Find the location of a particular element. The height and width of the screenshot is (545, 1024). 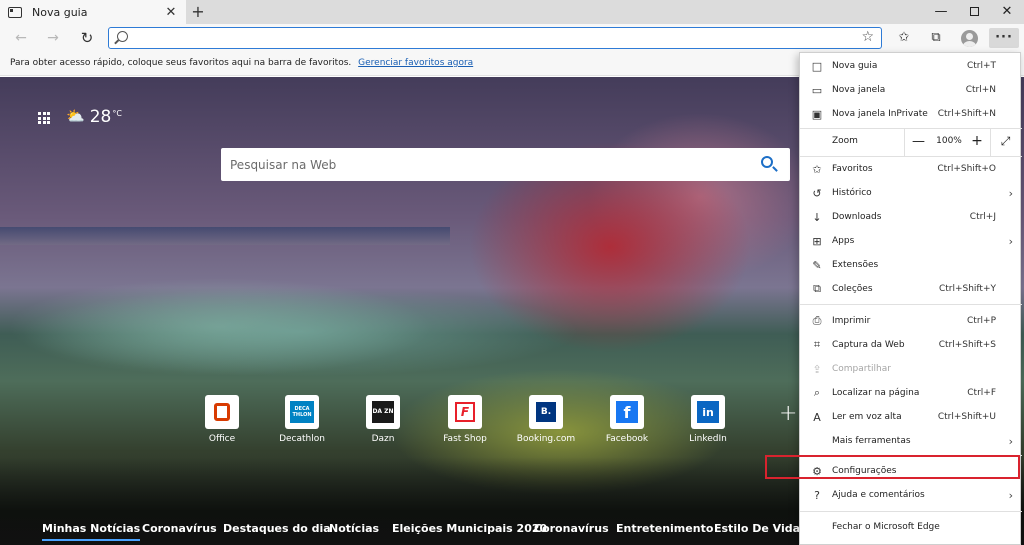

news-tab-entretenimento: Entretenimento is located at coordinates (664, 528).